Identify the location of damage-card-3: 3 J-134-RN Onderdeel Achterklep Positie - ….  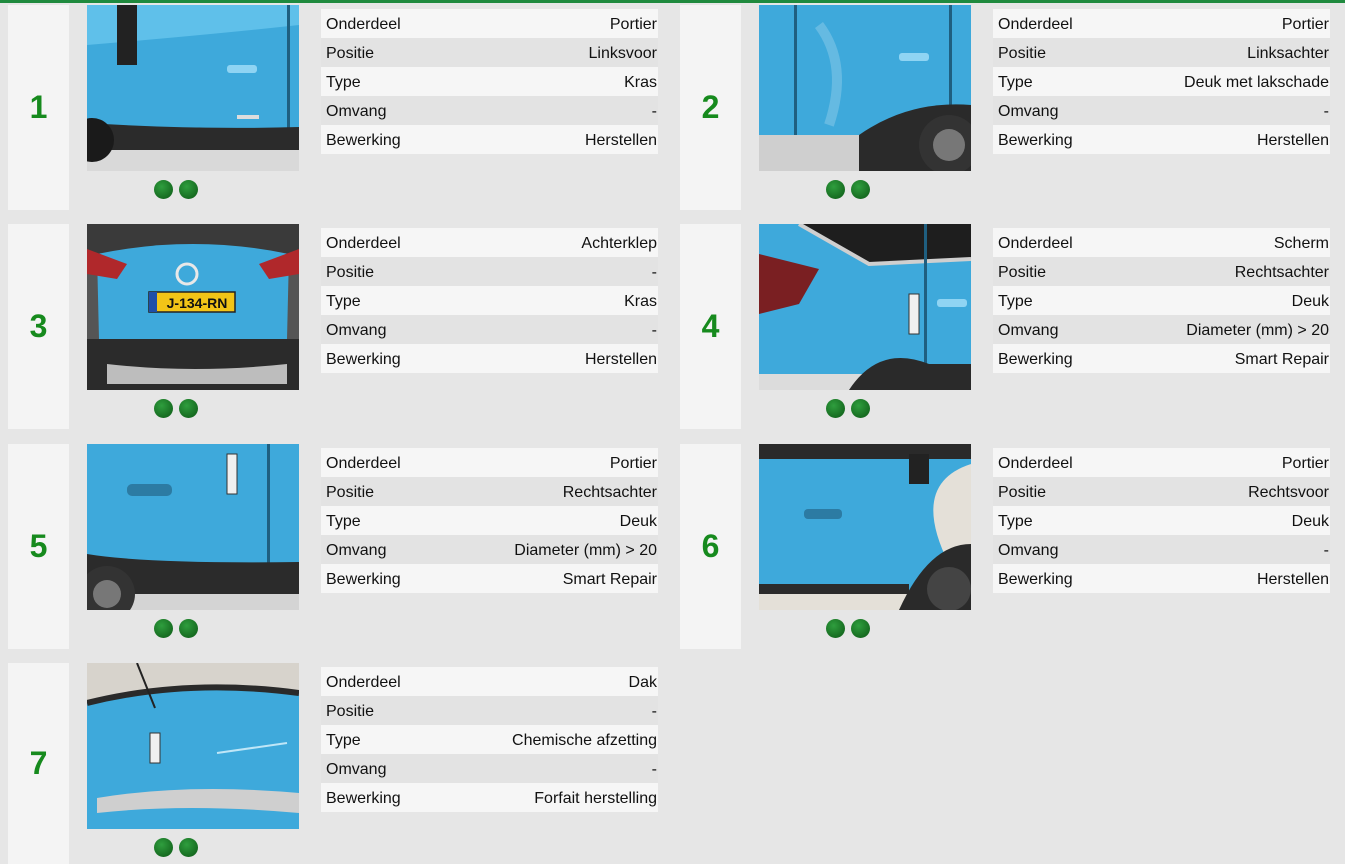
(339, 326).